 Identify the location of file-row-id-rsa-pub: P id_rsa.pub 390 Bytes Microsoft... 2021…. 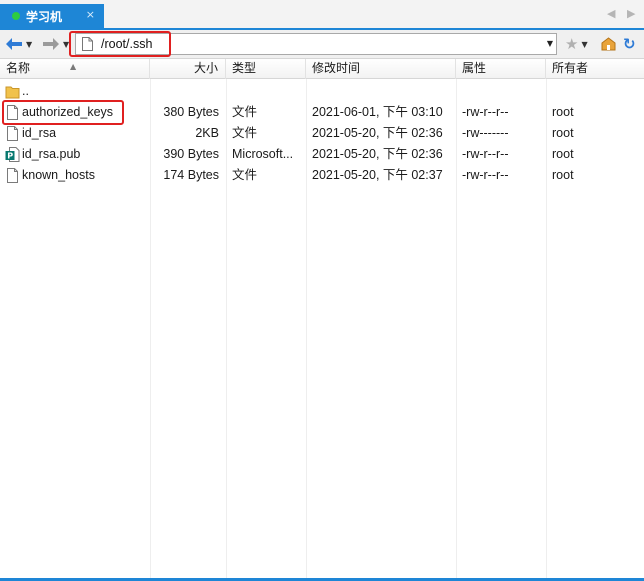
(322, 154).